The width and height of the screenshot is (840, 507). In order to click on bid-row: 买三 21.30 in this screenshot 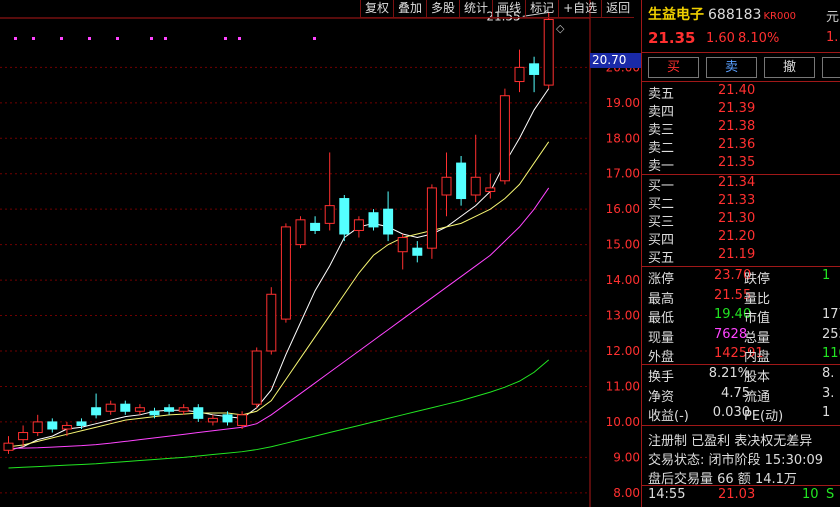, I will do `click(743, 220)`.